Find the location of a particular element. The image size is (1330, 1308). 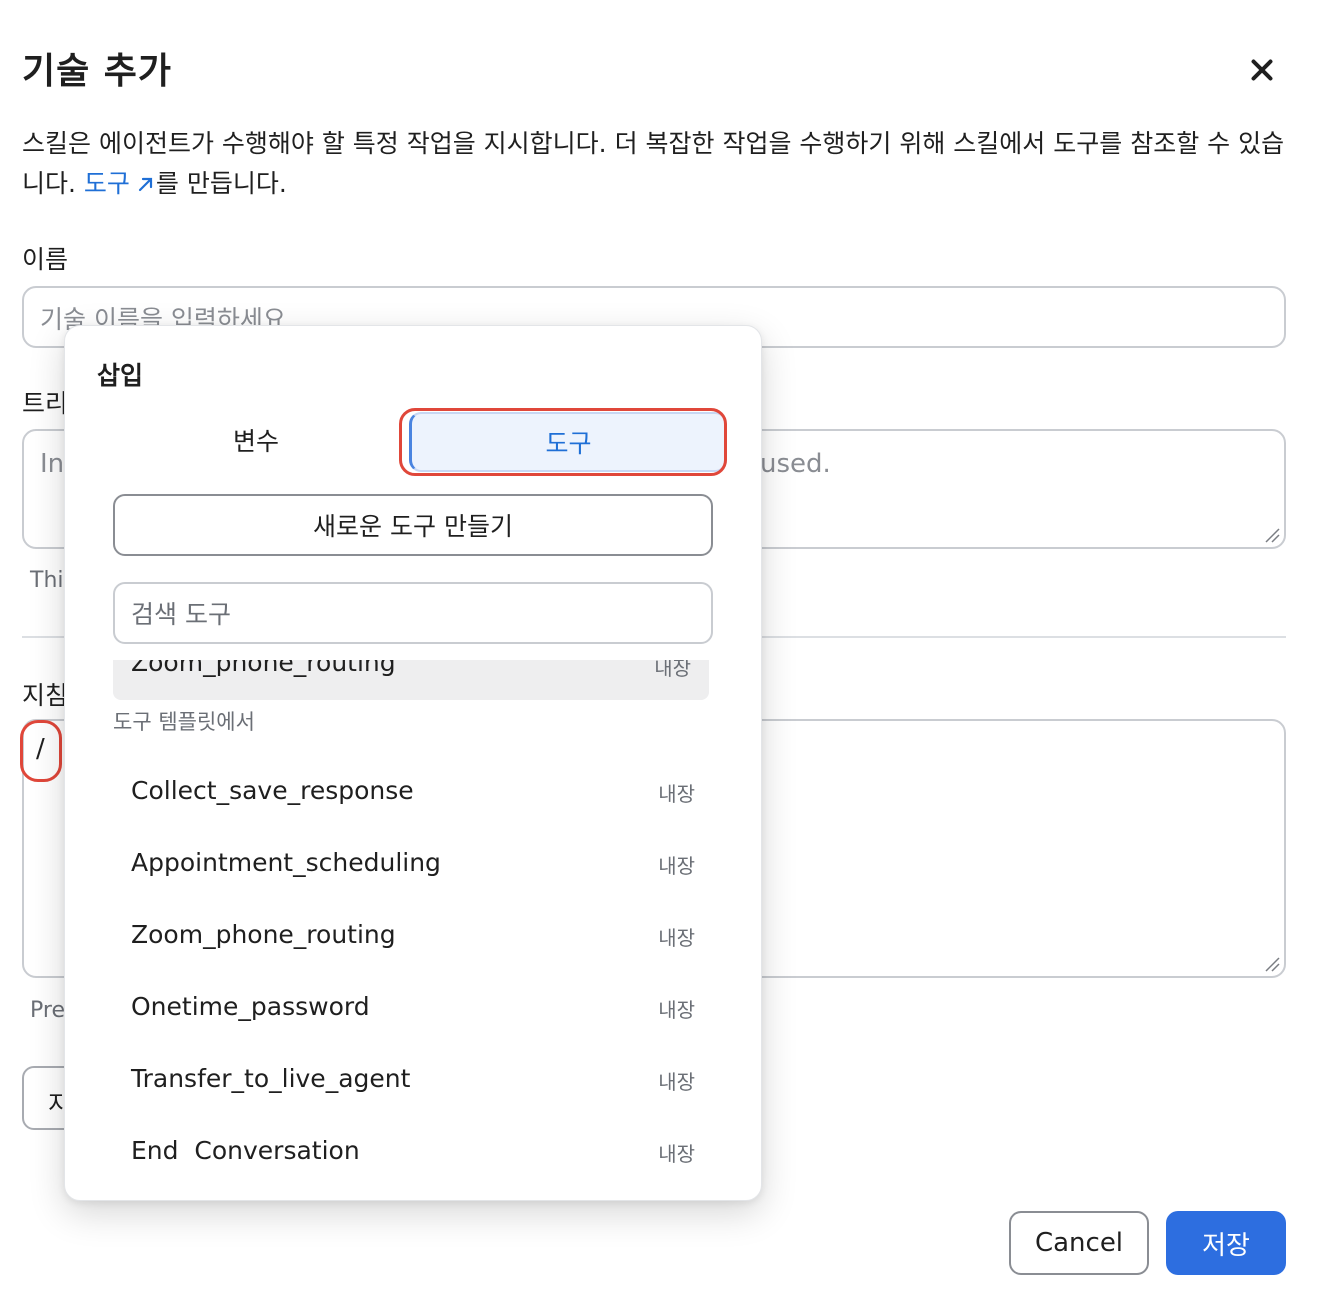

search-placeholder: 검색 도구 is located at coordinates (181, 614).